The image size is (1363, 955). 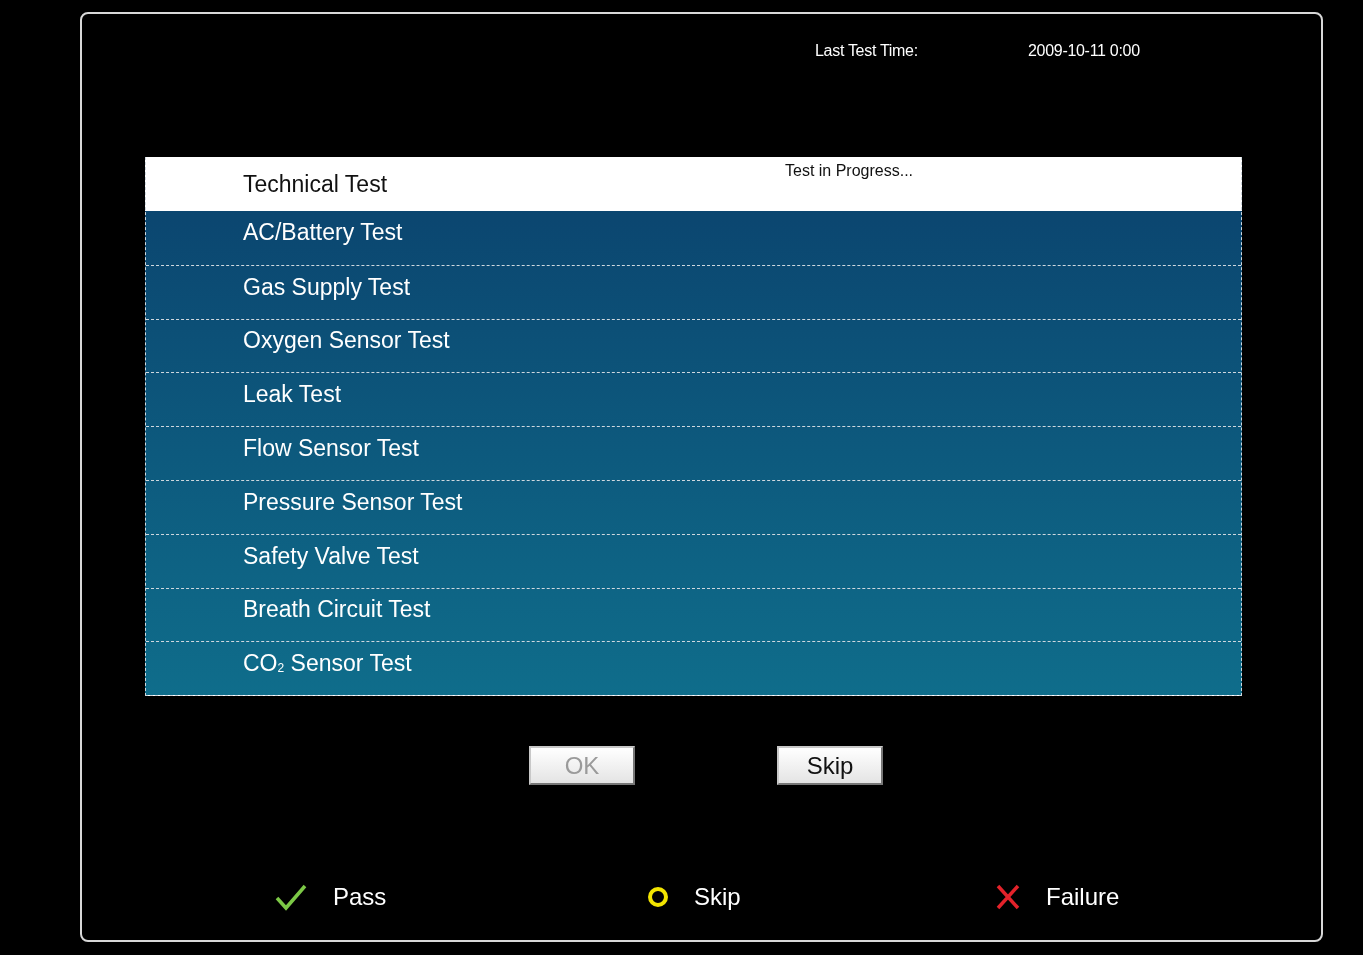 What do you see at coordinates (717, 897) in the screenshot?
I see `legend-label: Skip` at bounding box center [717, 897].